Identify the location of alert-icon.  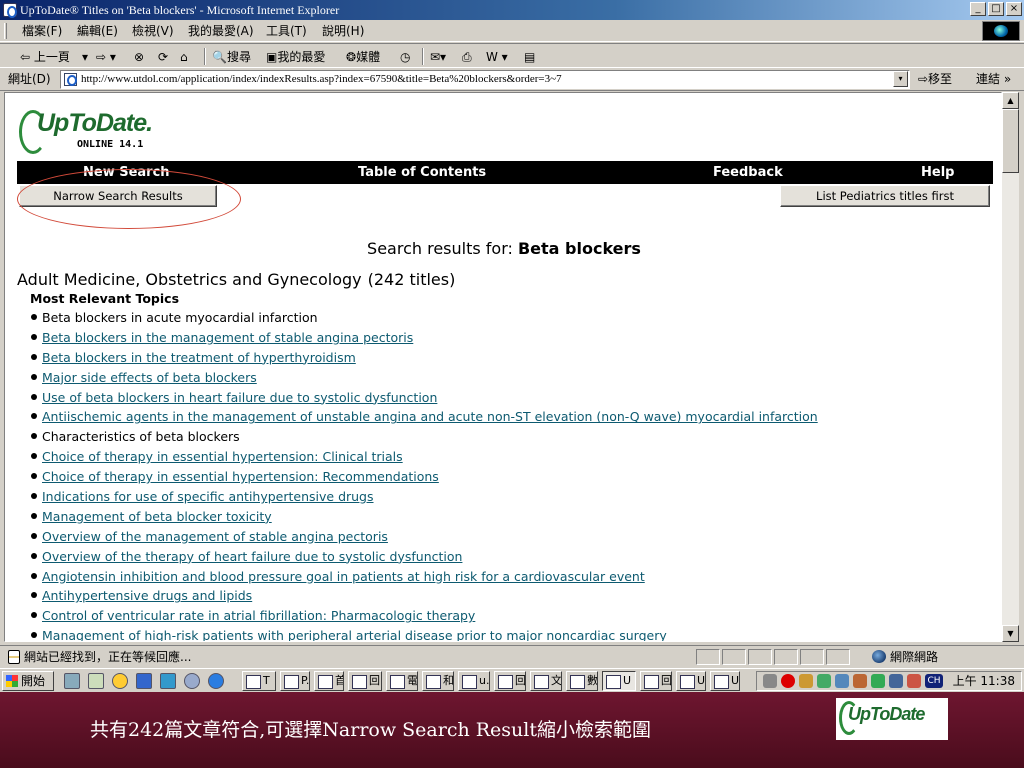
(788, 681).